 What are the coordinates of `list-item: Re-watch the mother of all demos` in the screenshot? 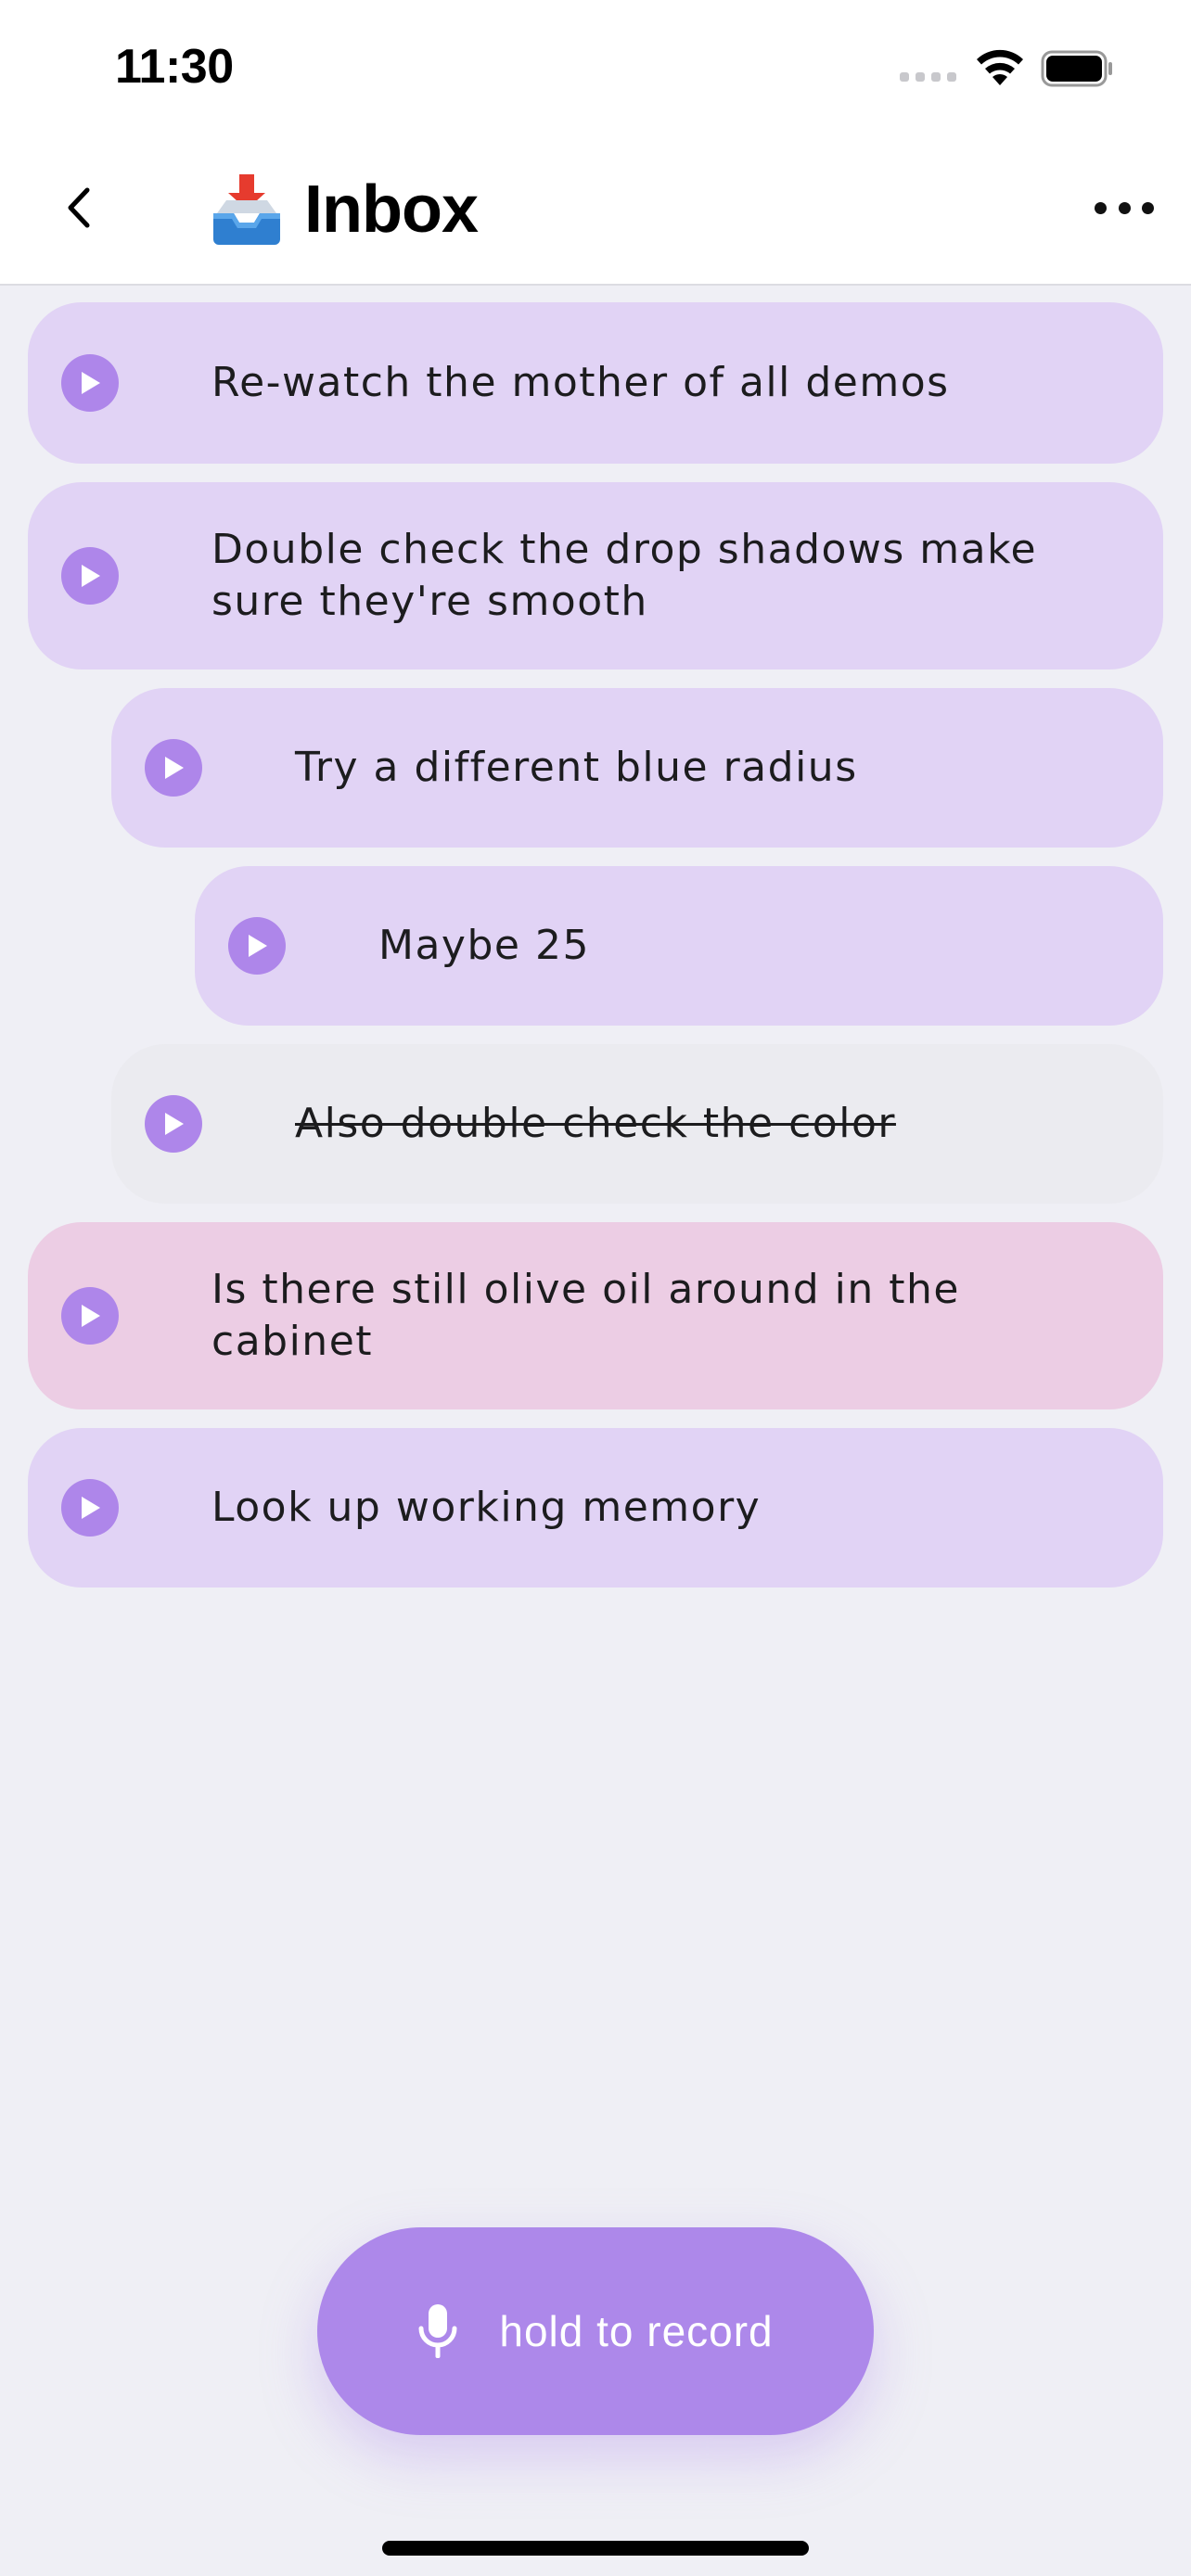 It's located at (595, 383).